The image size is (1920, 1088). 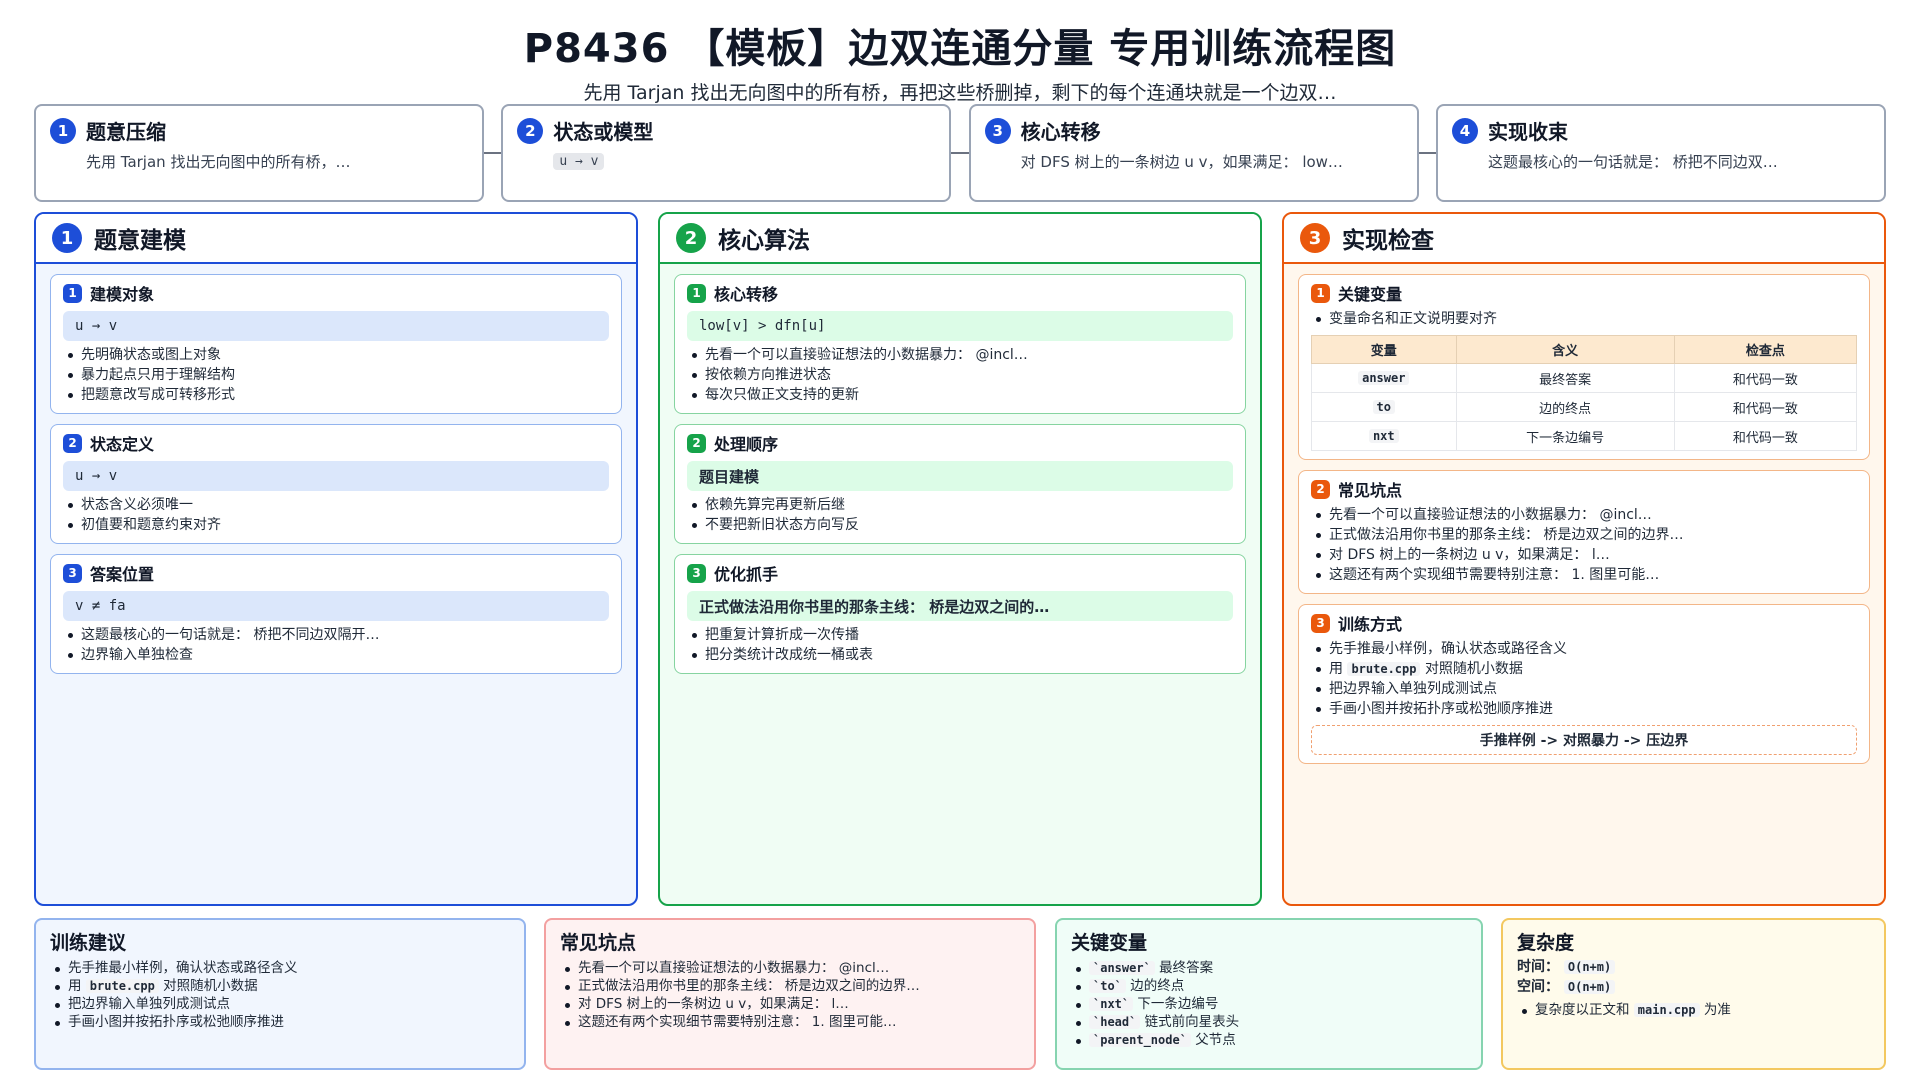 I want to click on step-title: 题意压缩, so click(x=126, y=132).